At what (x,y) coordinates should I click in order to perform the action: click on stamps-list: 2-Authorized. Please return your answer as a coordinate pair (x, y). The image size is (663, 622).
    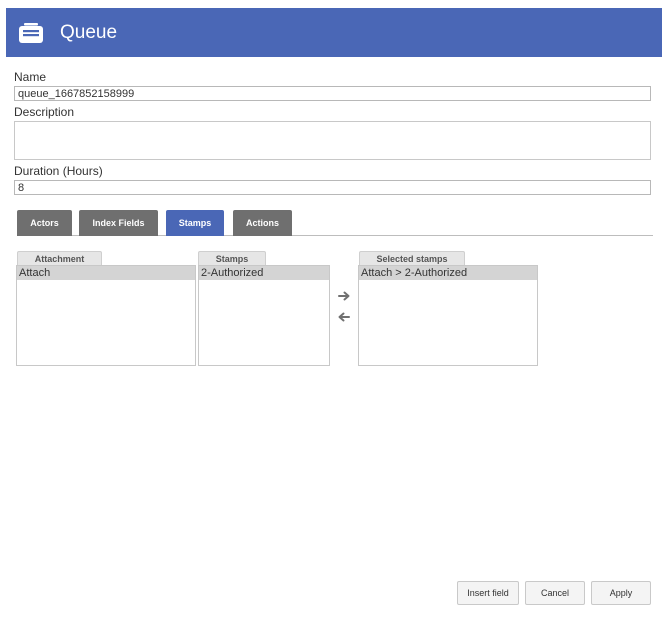
    Looking at the image, I should click on (264, 315).